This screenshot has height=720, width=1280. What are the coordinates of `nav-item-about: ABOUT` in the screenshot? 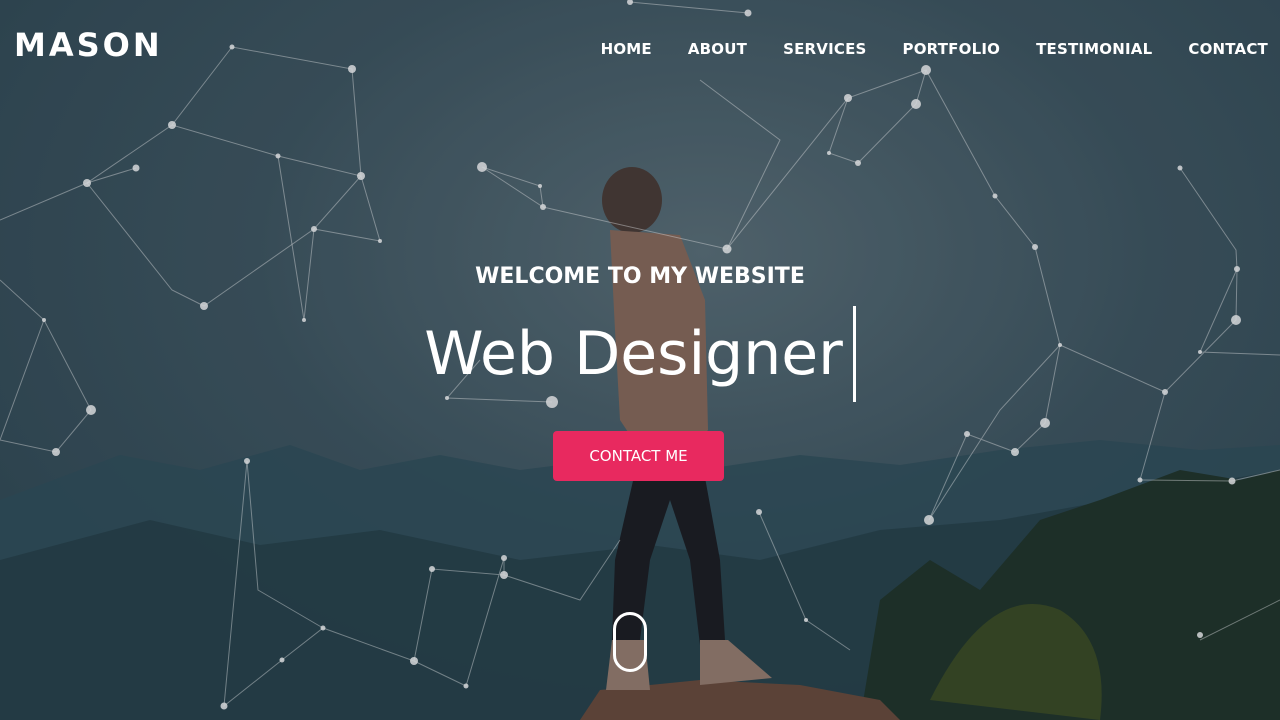 It's located at (717, 49).